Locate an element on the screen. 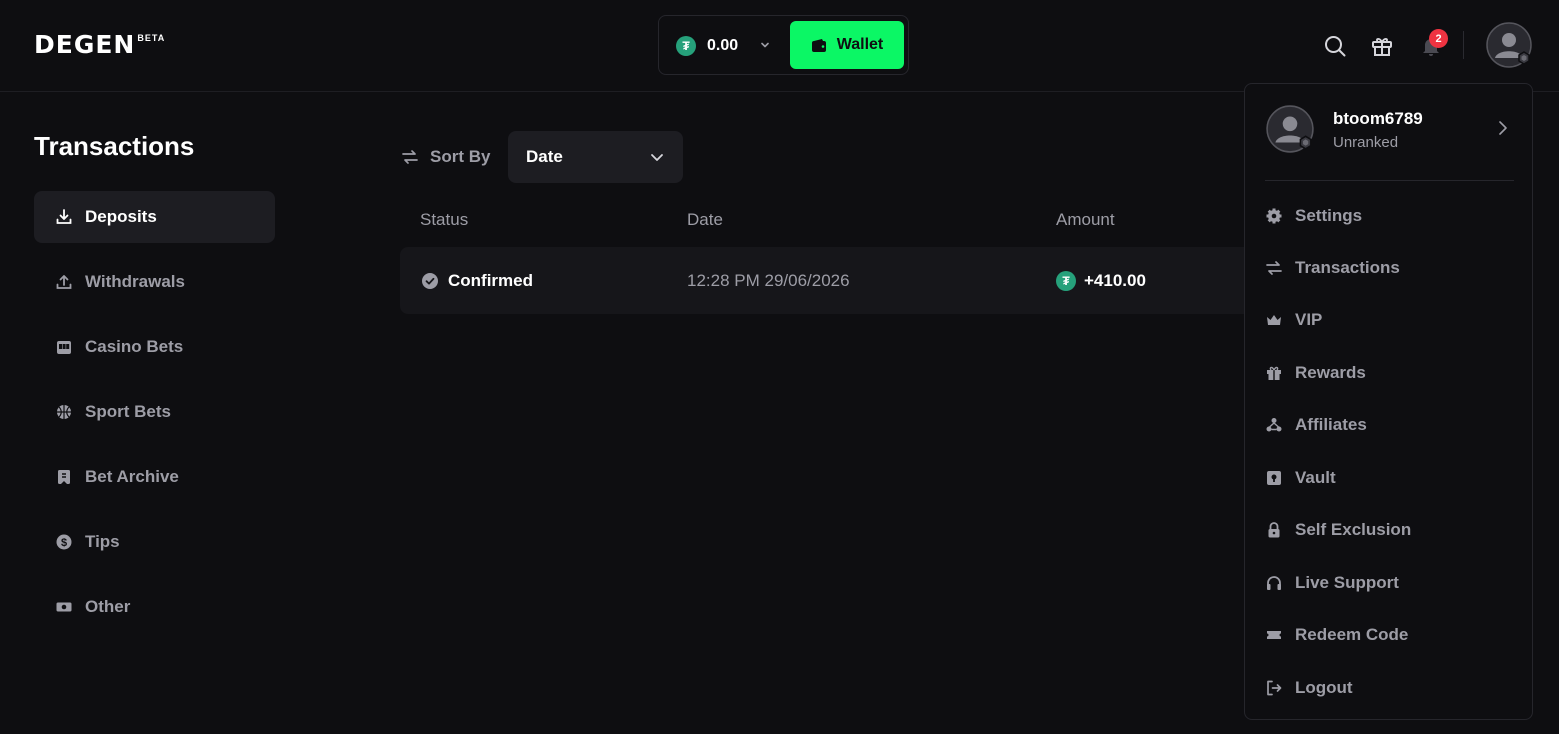  sidebar-item-bet-archive: Bet Archive is located at coordinates (154, 477).